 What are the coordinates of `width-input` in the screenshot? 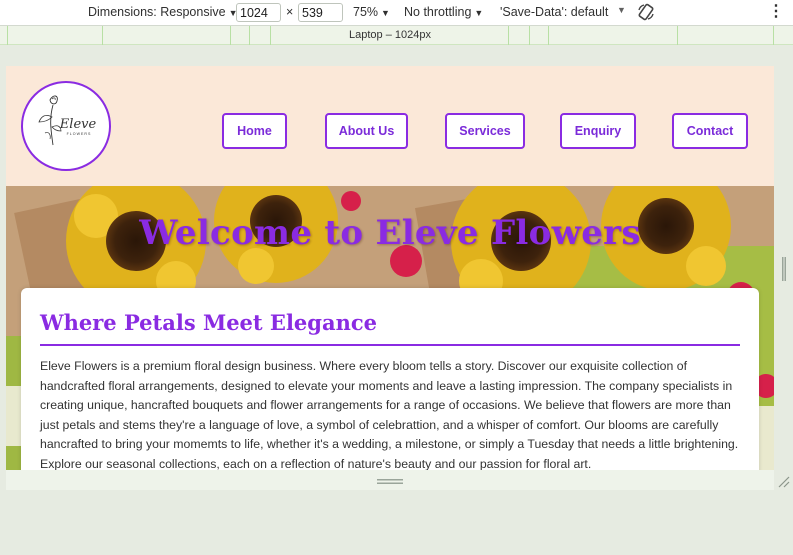 It's located at (258, 12).